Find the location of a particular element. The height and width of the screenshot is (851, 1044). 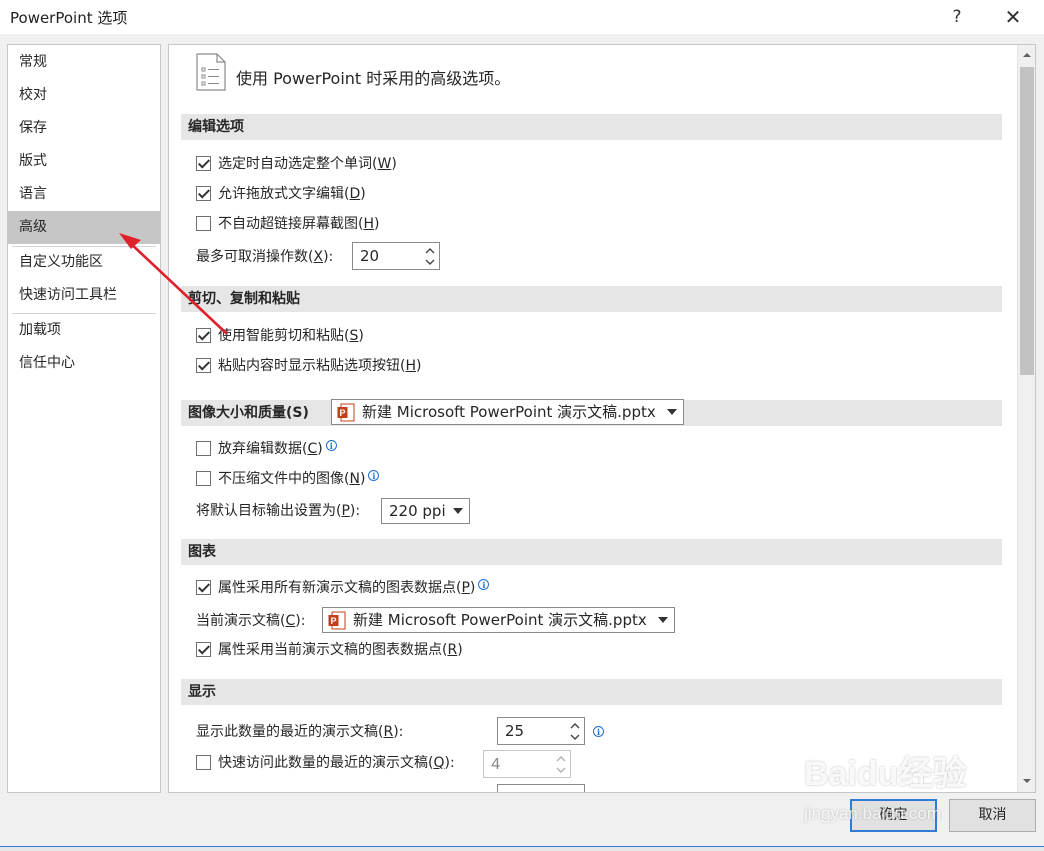

nav-item-advanced: 高级 is located at coordinates (84, 227).